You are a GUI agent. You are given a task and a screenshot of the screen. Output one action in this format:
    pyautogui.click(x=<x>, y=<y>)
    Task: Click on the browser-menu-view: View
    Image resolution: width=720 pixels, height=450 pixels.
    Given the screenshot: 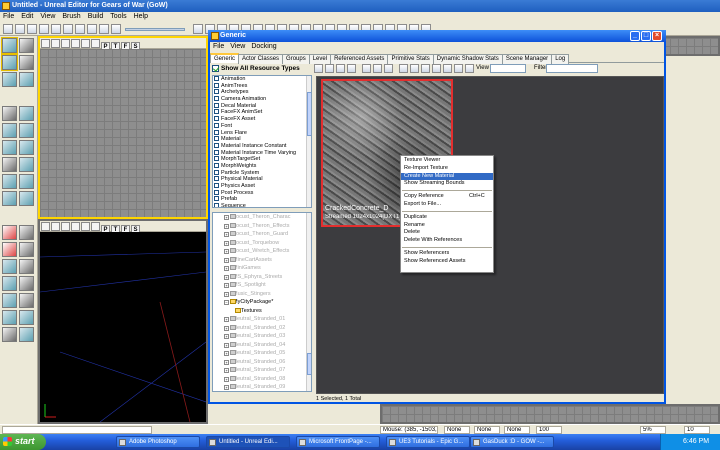 What is the action you would take?
    pyautogui.click(x=237, y=46)
    